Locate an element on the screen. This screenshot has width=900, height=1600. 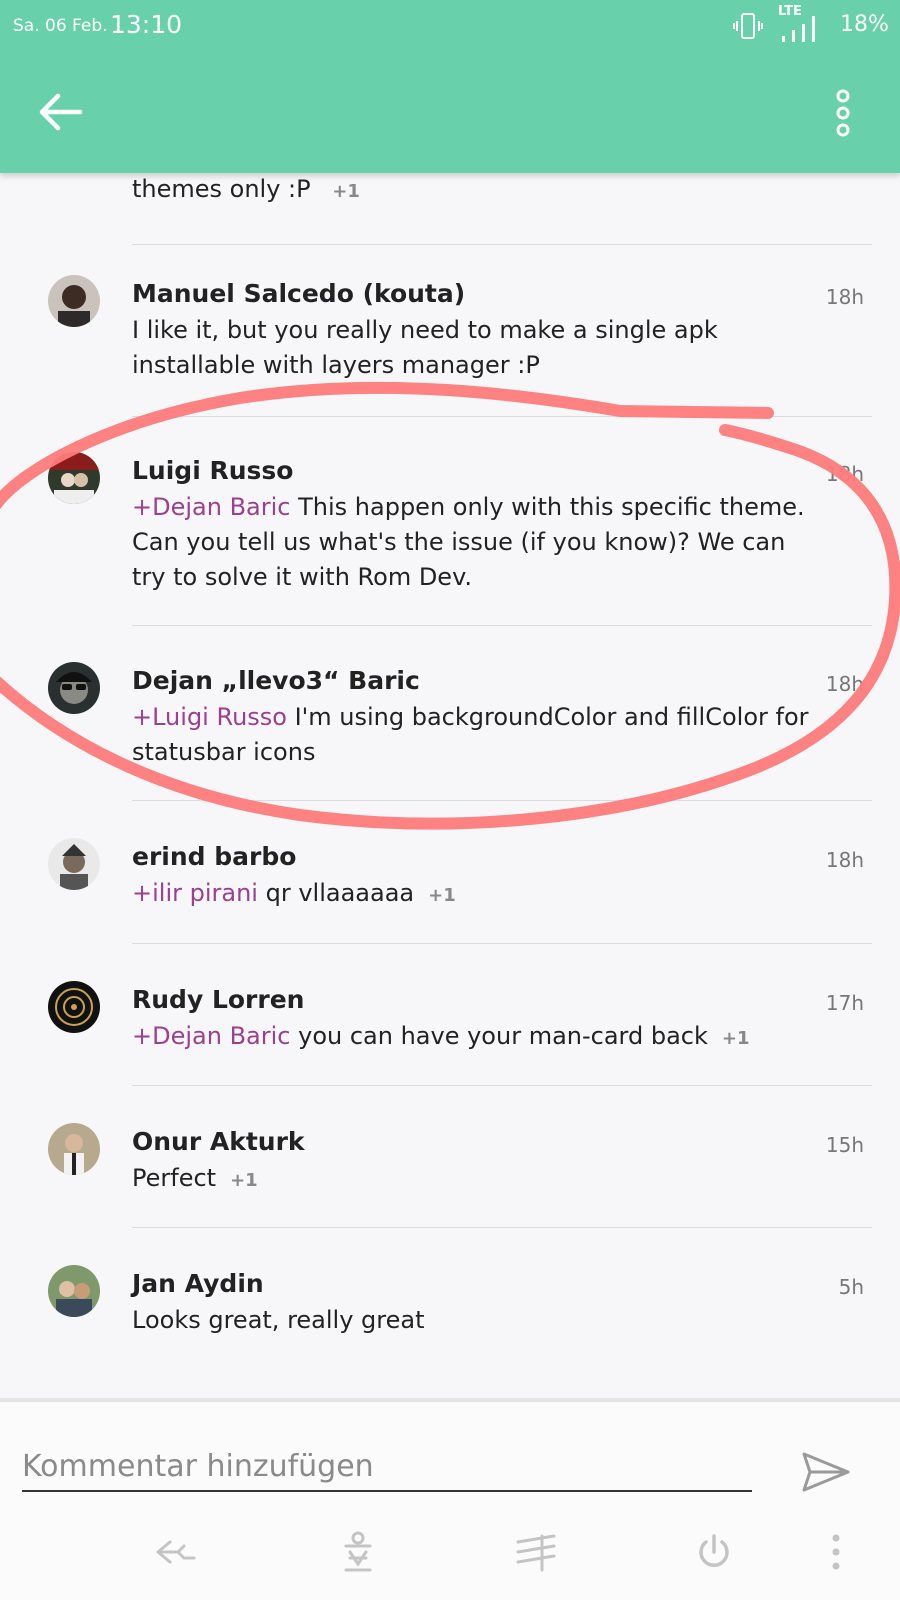
comment-author: erind barbo is located at coordinates (214, 856).